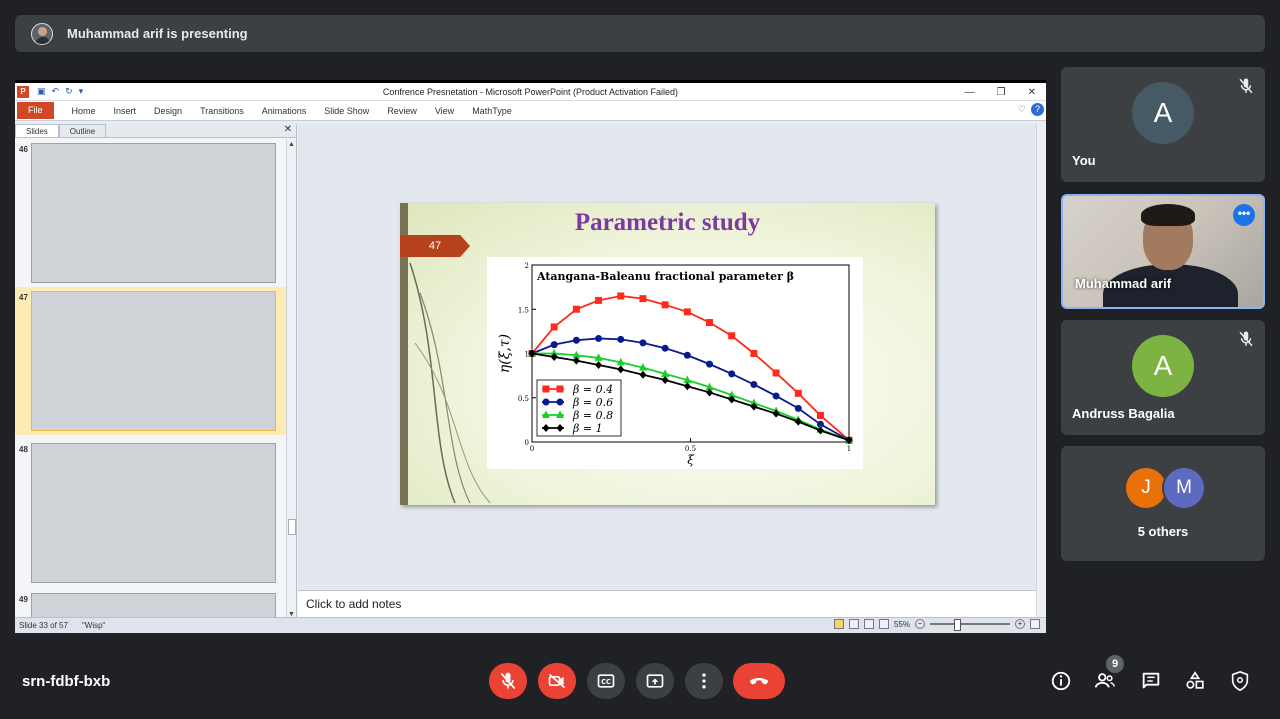 The image size is (1280, 719). What do you see at coordinates (838, 624) in the screenshot?
I see `normal-view-icon` at bounding box center [838, 624].